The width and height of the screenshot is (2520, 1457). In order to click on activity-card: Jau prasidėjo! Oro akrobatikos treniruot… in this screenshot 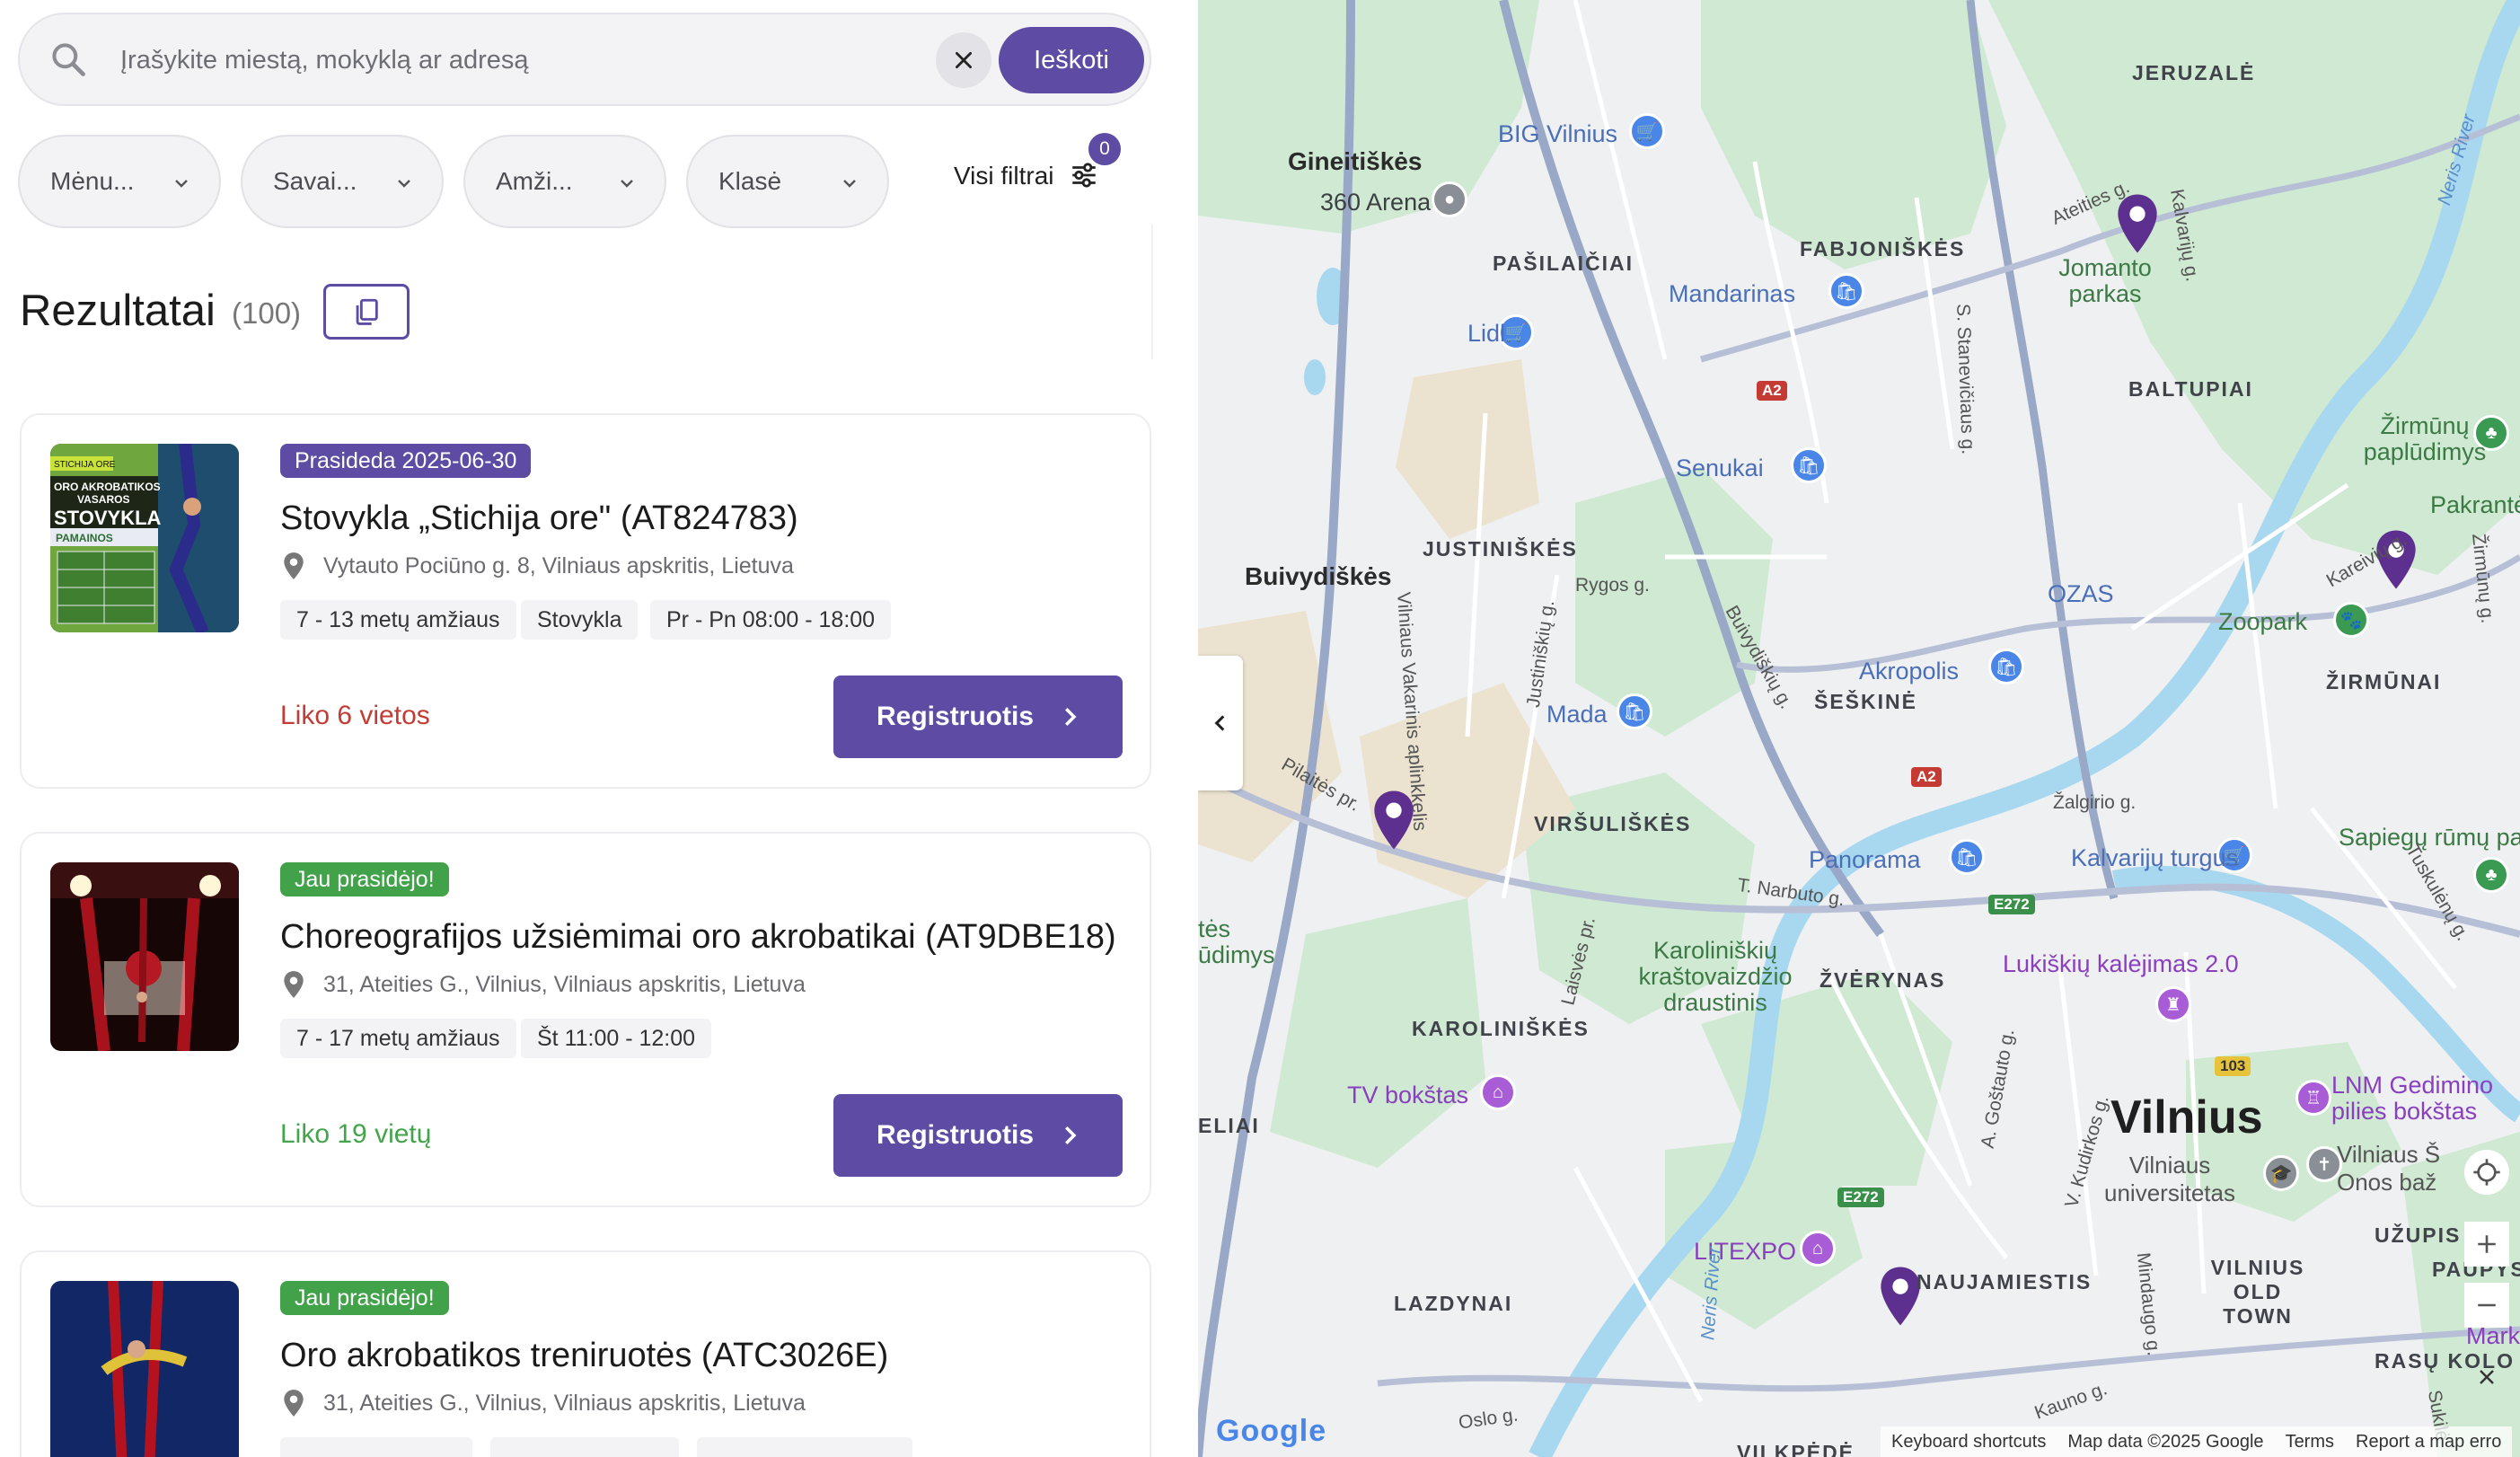, I will do `click(585, 1354)`.